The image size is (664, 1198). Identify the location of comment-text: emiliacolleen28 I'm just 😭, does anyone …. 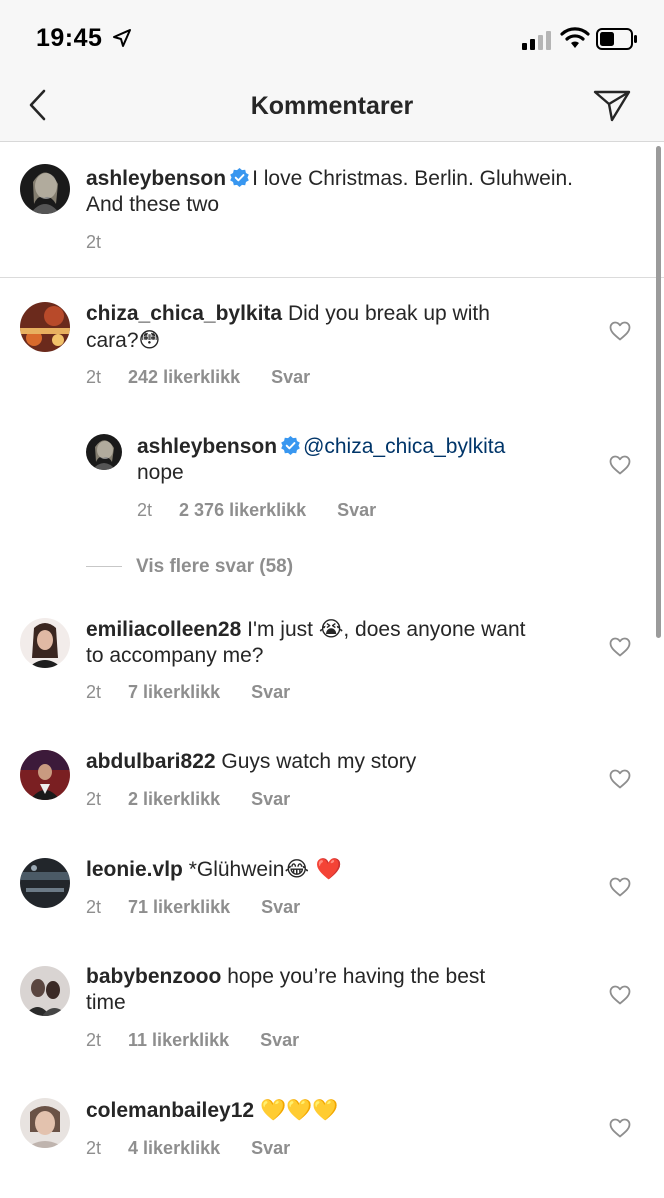
(346, 642).